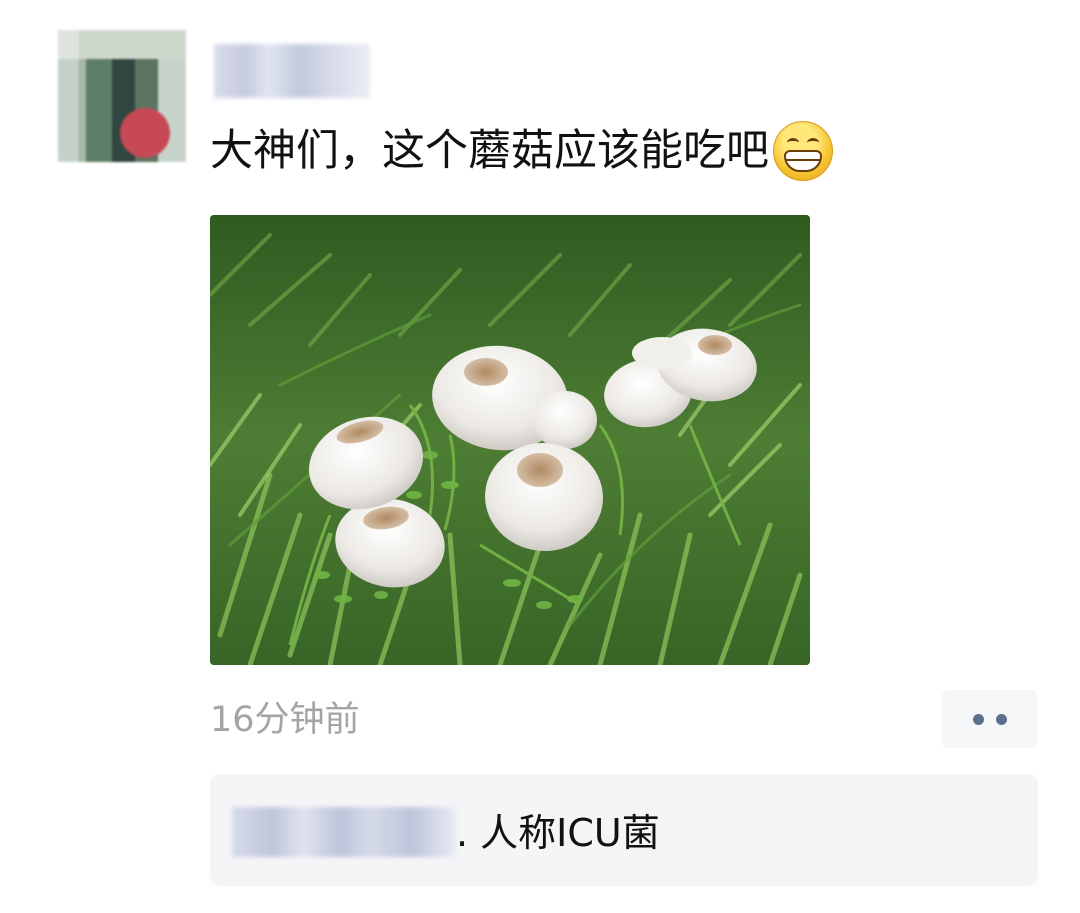 The width and height of the screenshot is (1080, 913). I want to click on commenter-name-blurred, so click(344, 832).